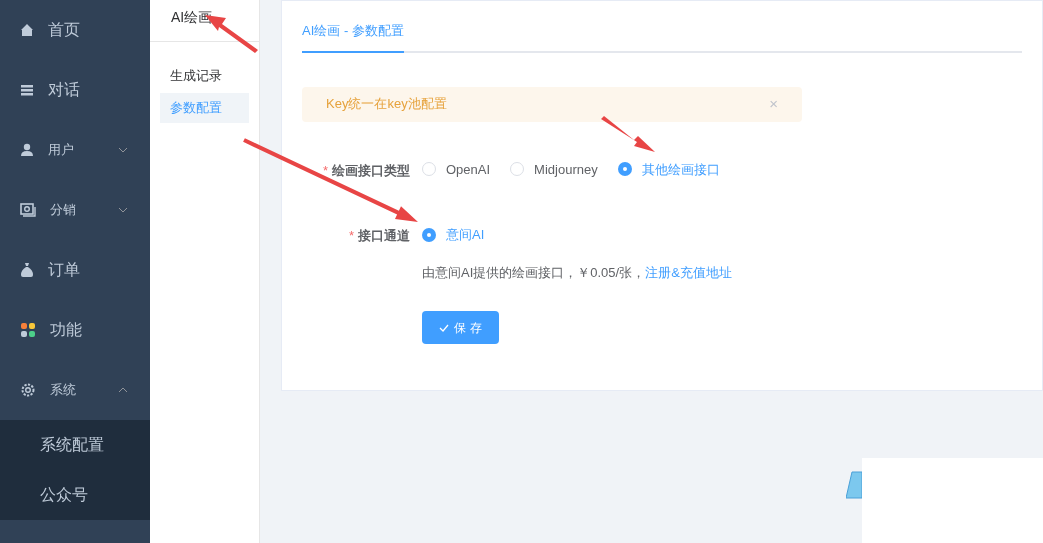 This screenshot has width=1043, height=543. Describe the element at coordinates (371, 170) in the screenshot. I see `field-label: 绘画接口类型` at that location.